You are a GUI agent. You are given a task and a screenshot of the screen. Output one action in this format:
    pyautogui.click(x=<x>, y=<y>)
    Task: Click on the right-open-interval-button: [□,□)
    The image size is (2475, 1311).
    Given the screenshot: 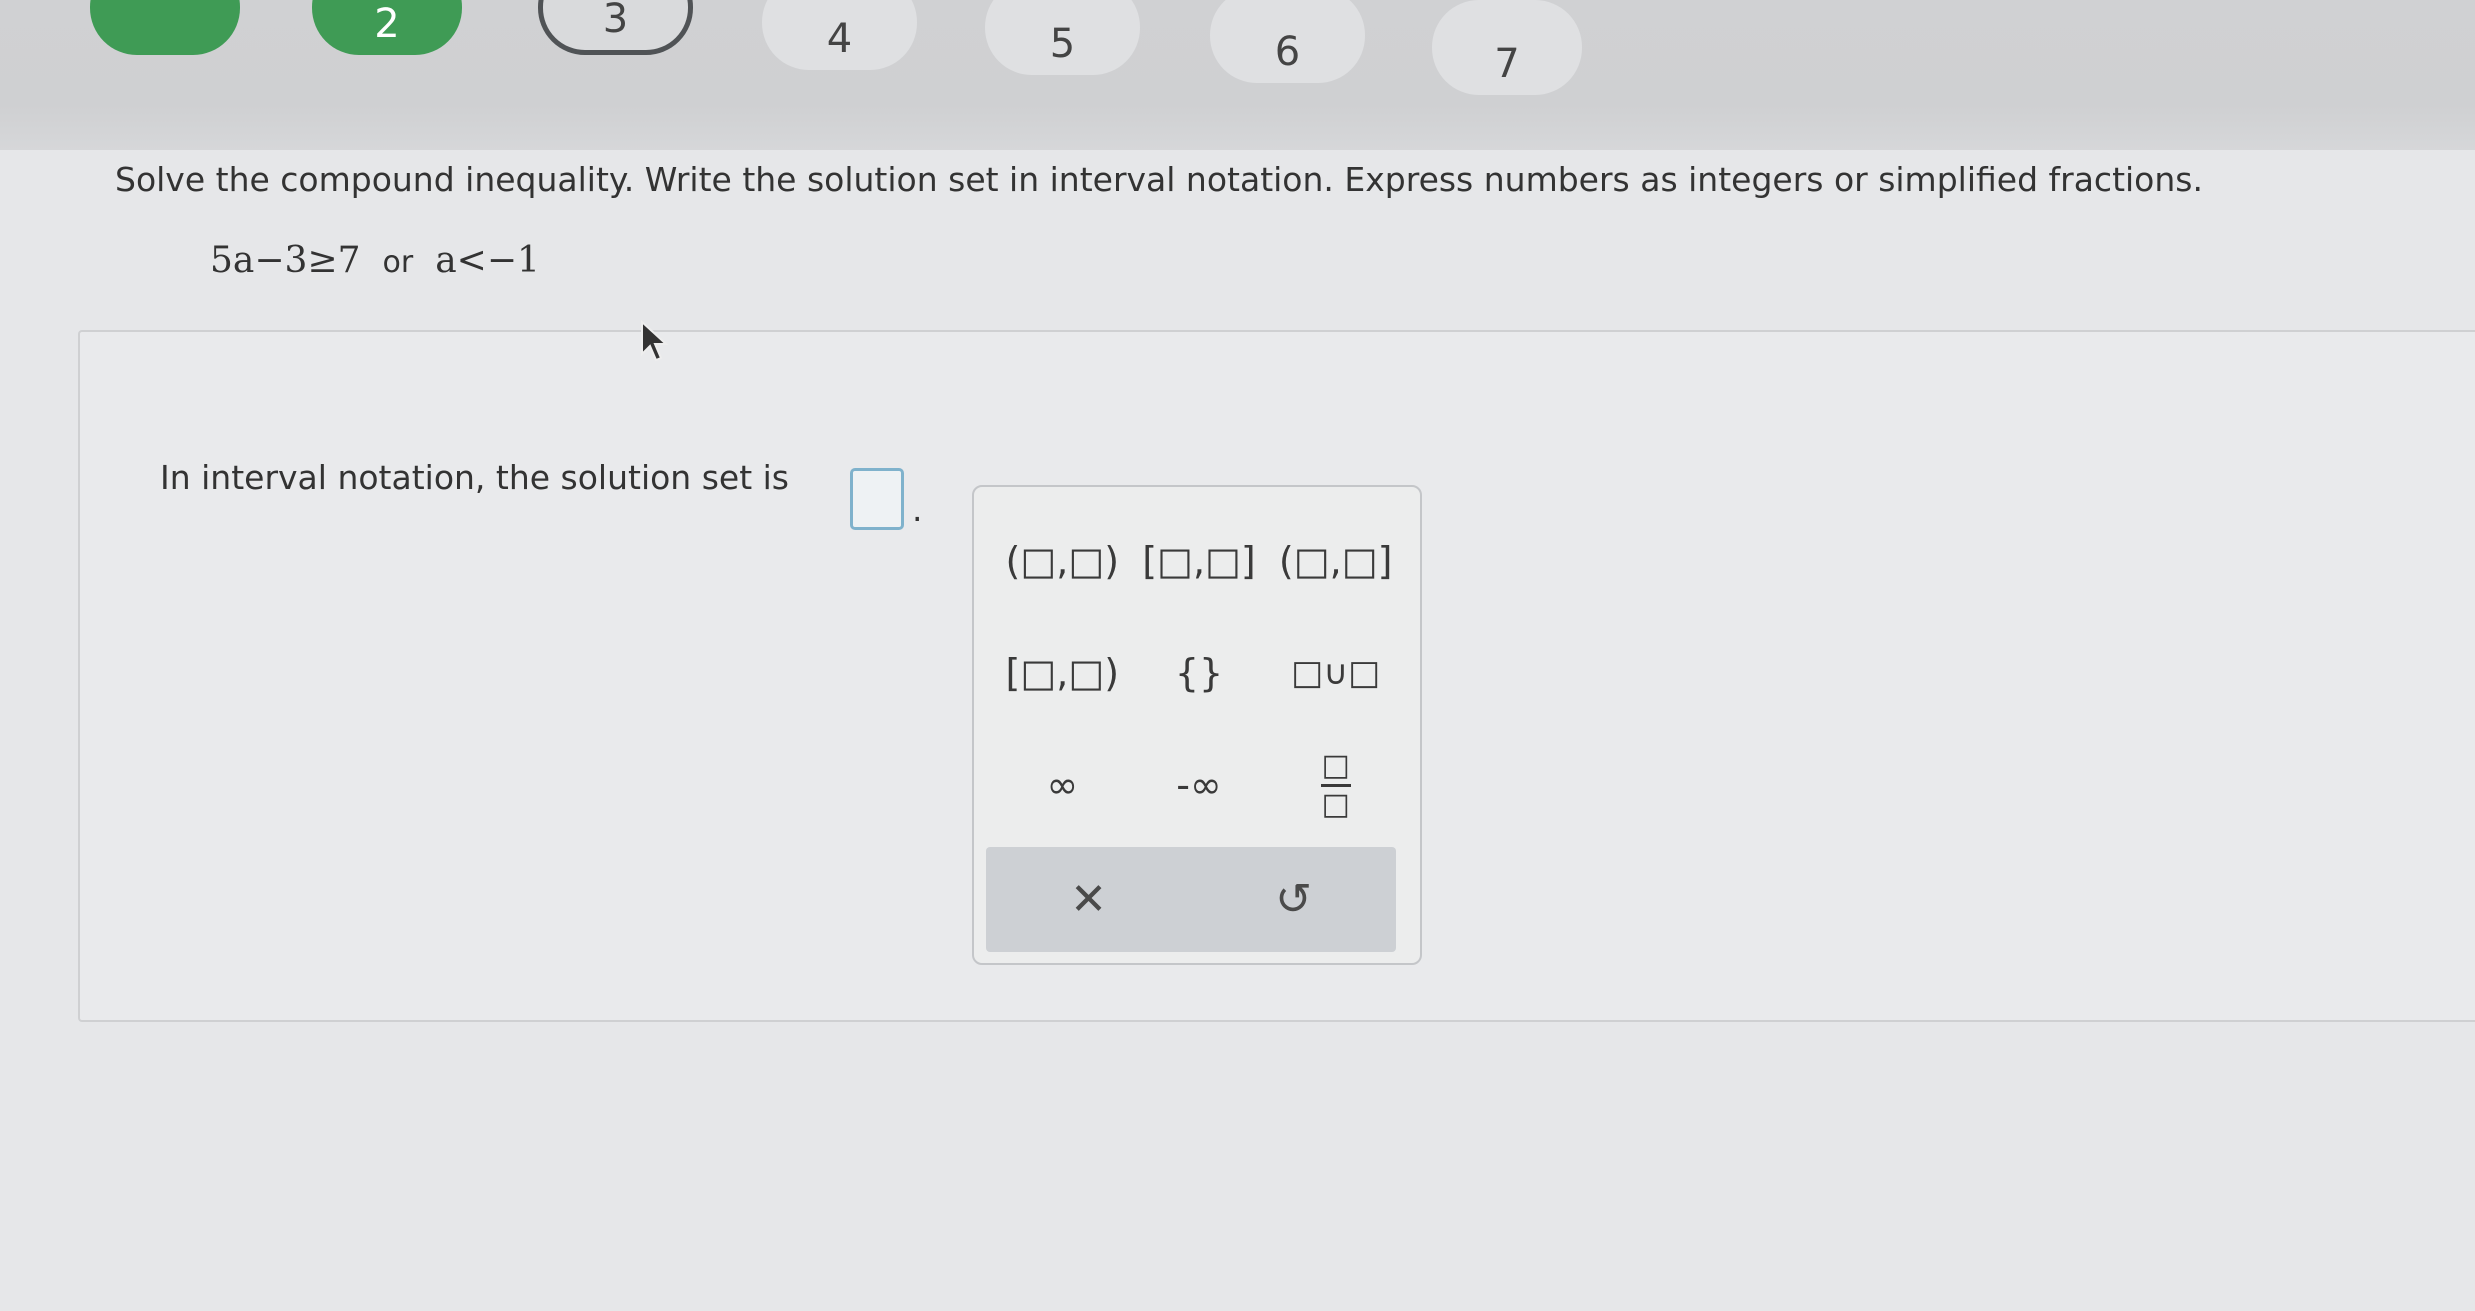 What is the action you would take?
    pyautogui.click(x=1062, y=673)
    